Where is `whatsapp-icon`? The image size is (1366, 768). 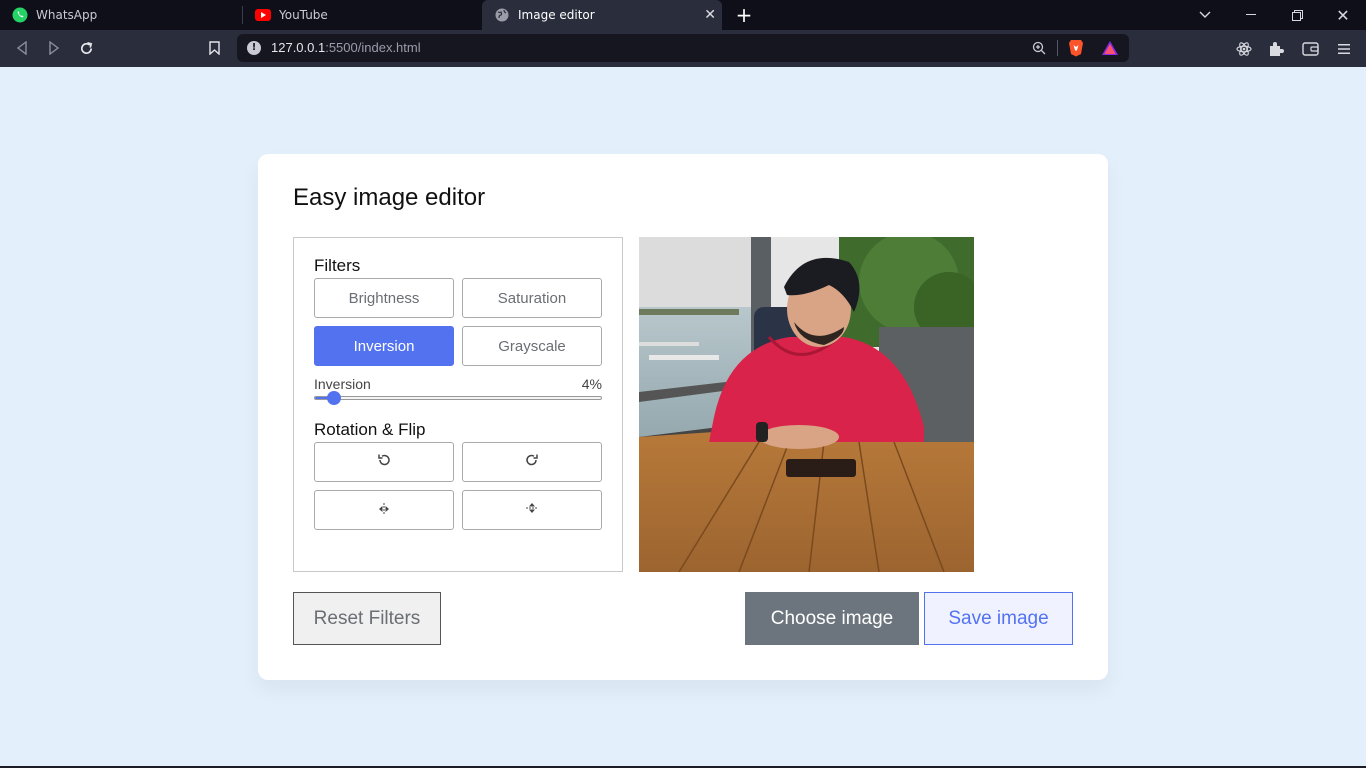 whatsapp-icon is located at coordinates (20, 15).